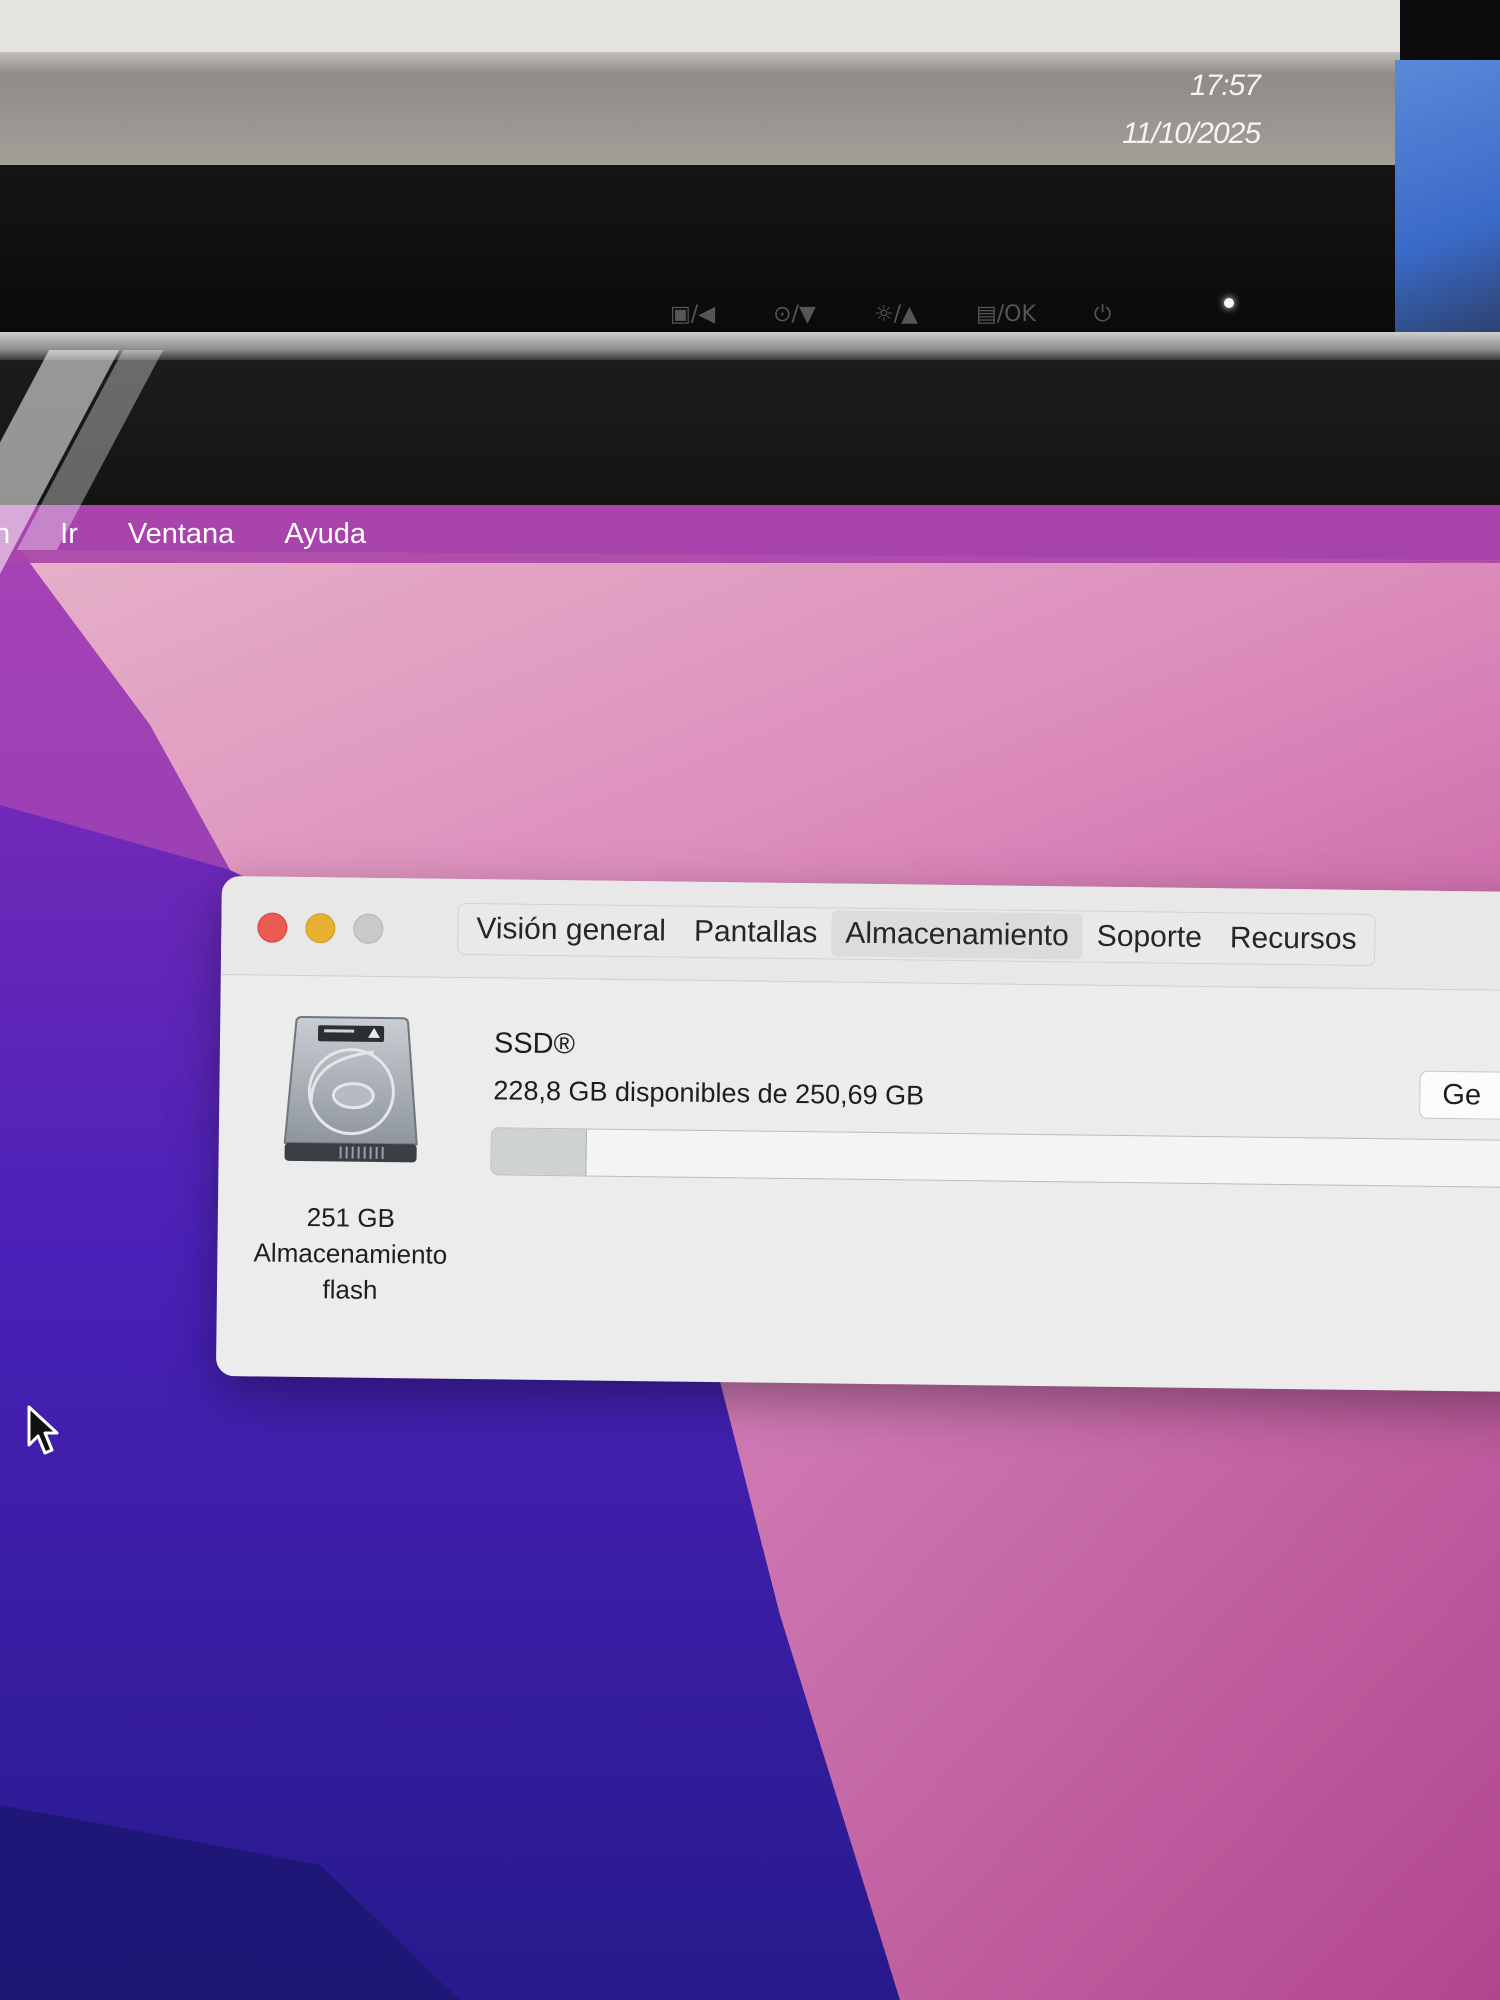 Image resolution: width=1500 pixels, height=2000 pixels. I want to click on background-wall, so click(1447, 205).